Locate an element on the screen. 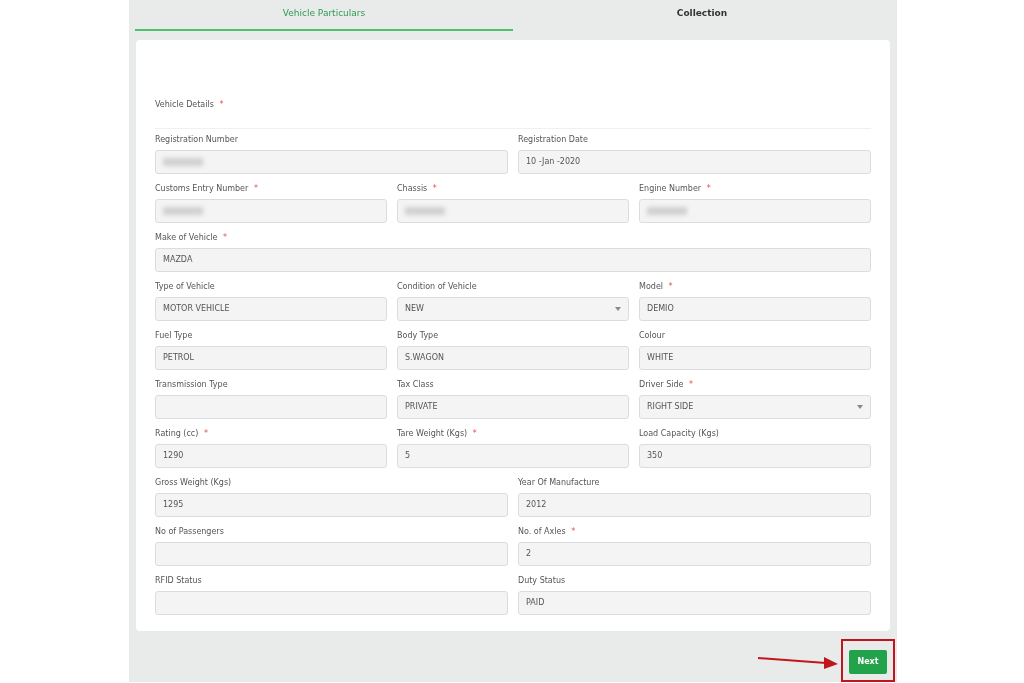 The height and width of the screenshot is (683, 1024). field-label: Chassis * is located at coordinates (417, 188).